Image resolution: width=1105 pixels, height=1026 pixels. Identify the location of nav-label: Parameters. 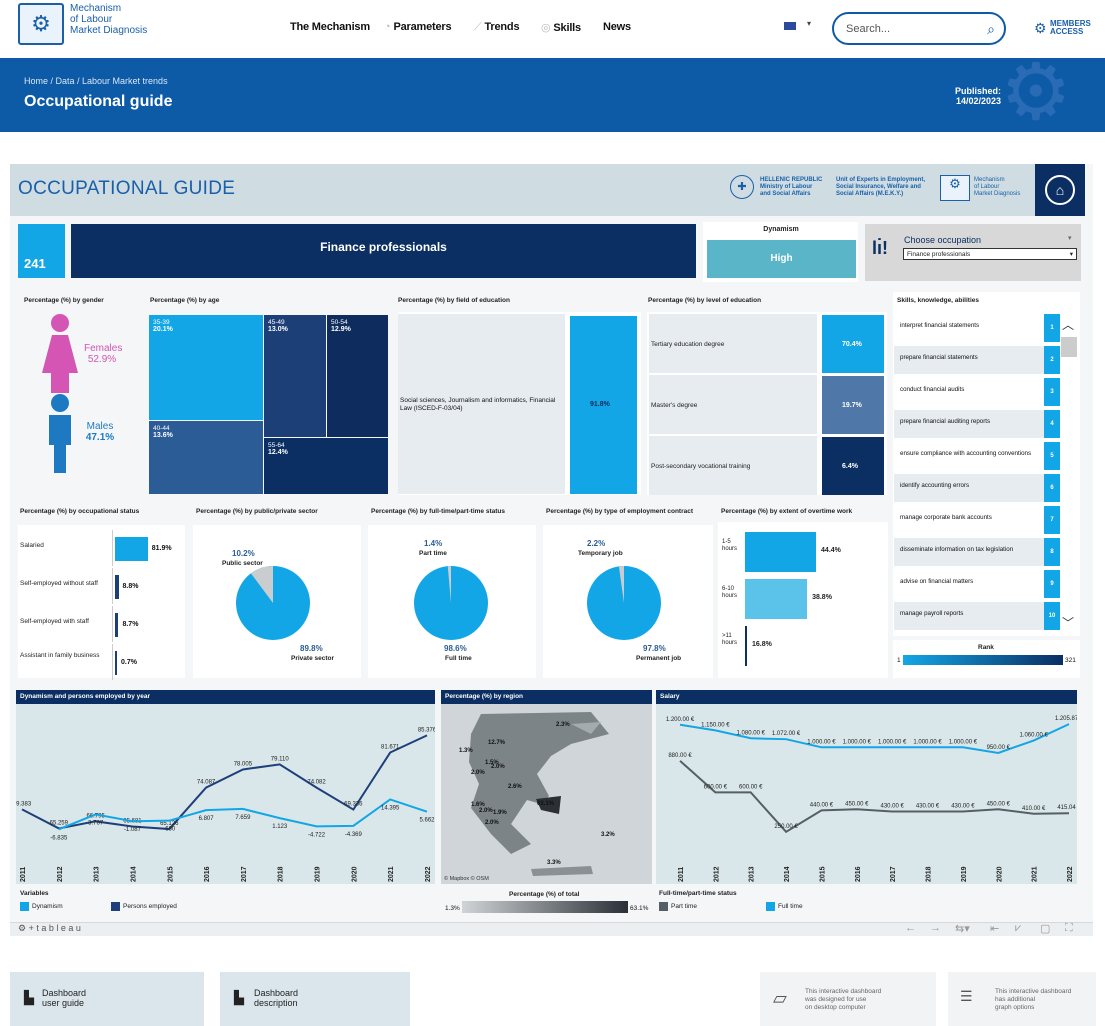
(422, 27).